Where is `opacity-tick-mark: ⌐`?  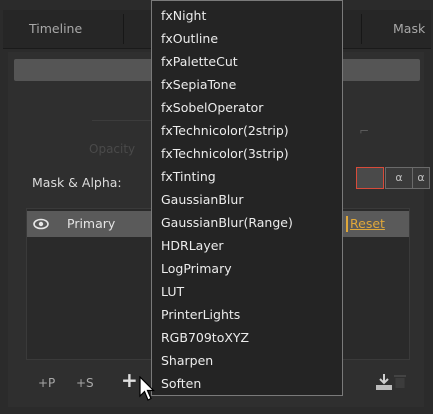 opacity-tick-mark: ⌐ is located at coordinates (364, 131).